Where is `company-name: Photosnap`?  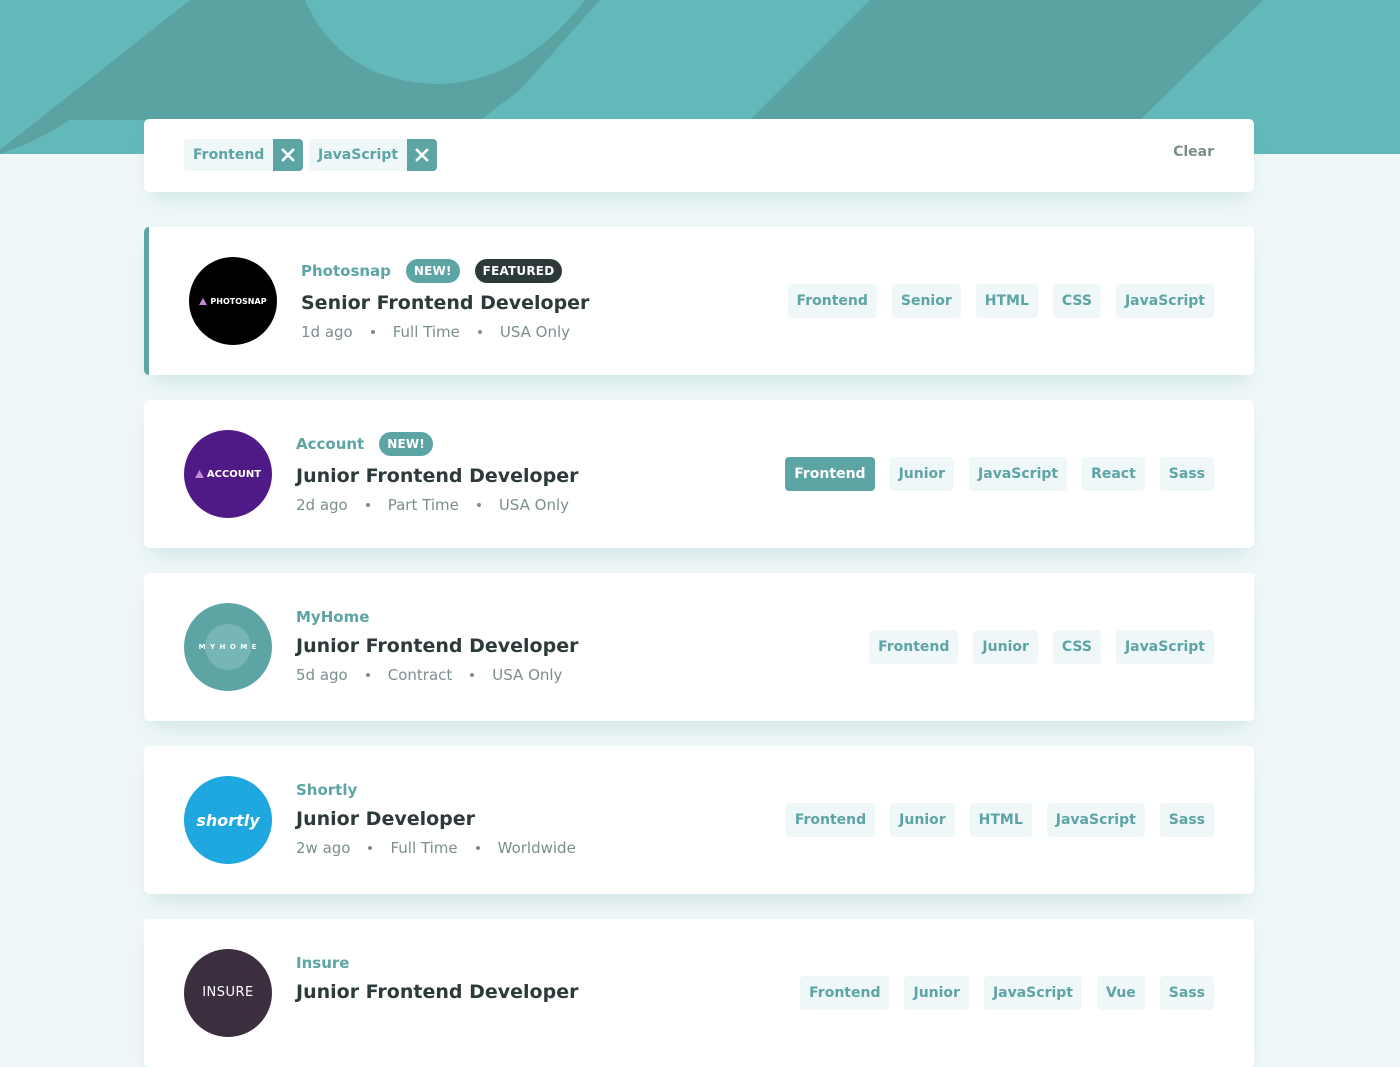
company-name: Photosnap is located at coordinates (346, 271).